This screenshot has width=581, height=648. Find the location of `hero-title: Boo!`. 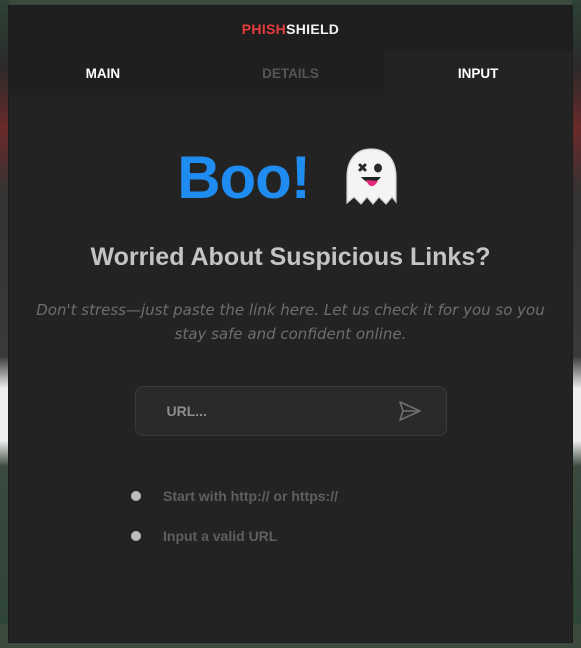

hero-title: Boo! is located at coordinates (244, 177).